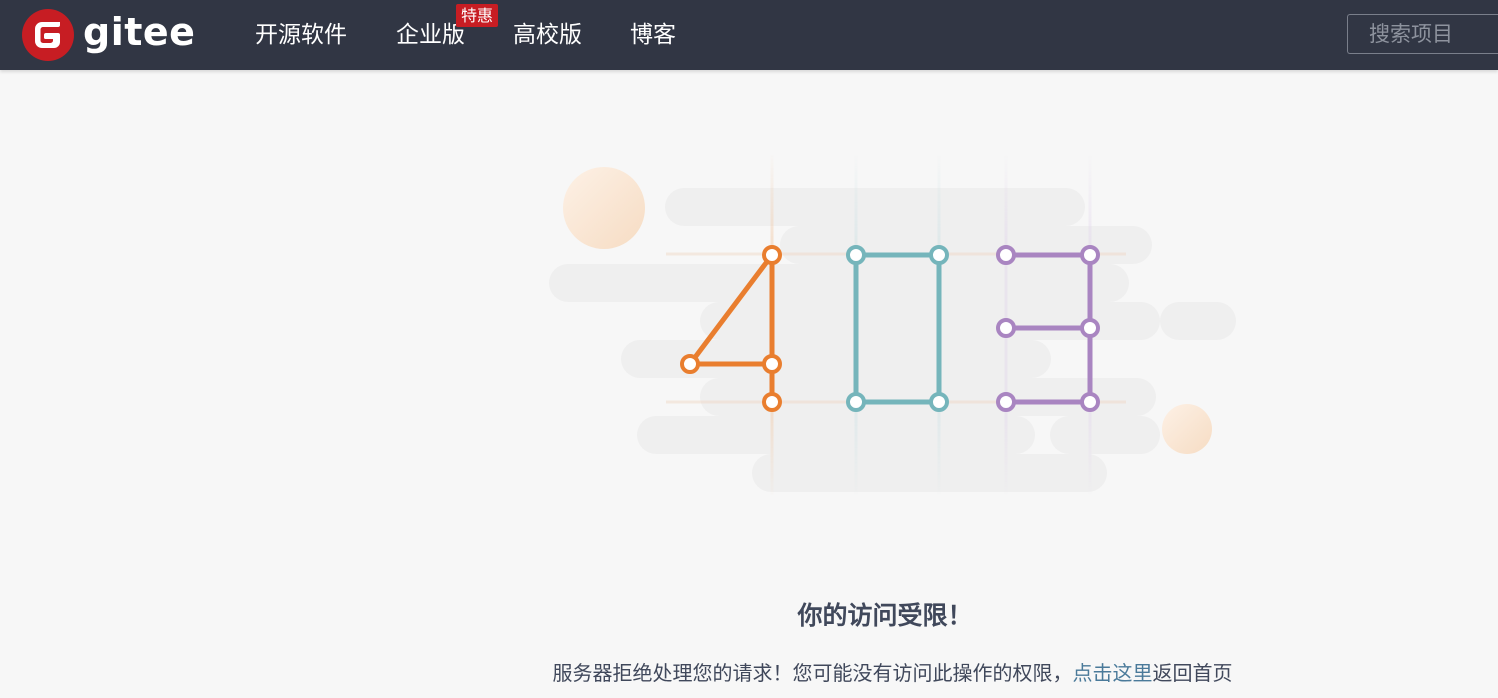 The image size is (1498, 698). I want to click on promo-badge: 特惠, so click(477, 15).